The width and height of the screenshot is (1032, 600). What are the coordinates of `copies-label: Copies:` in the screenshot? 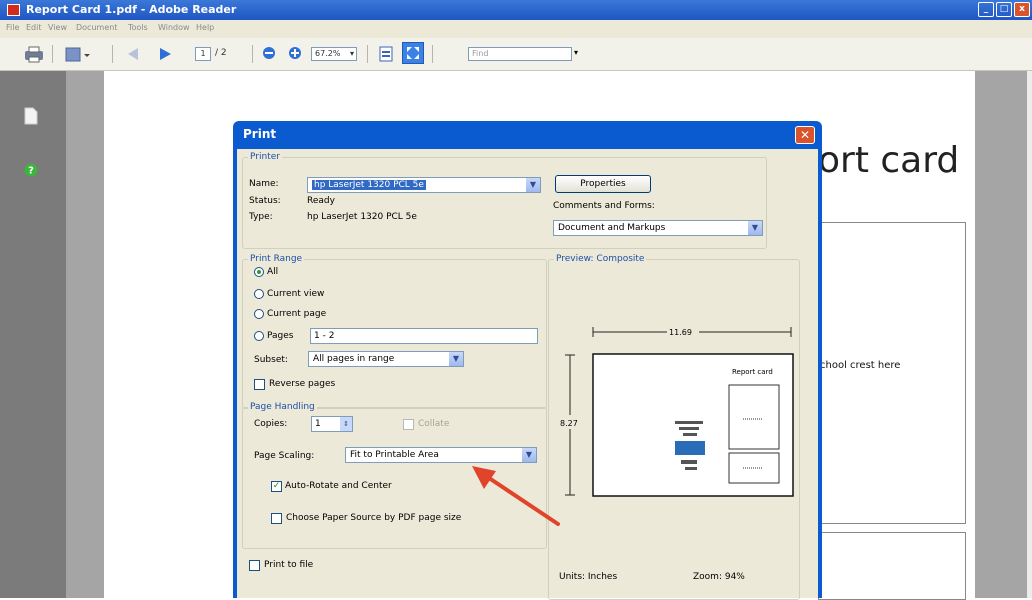 It's located at (271, 424).